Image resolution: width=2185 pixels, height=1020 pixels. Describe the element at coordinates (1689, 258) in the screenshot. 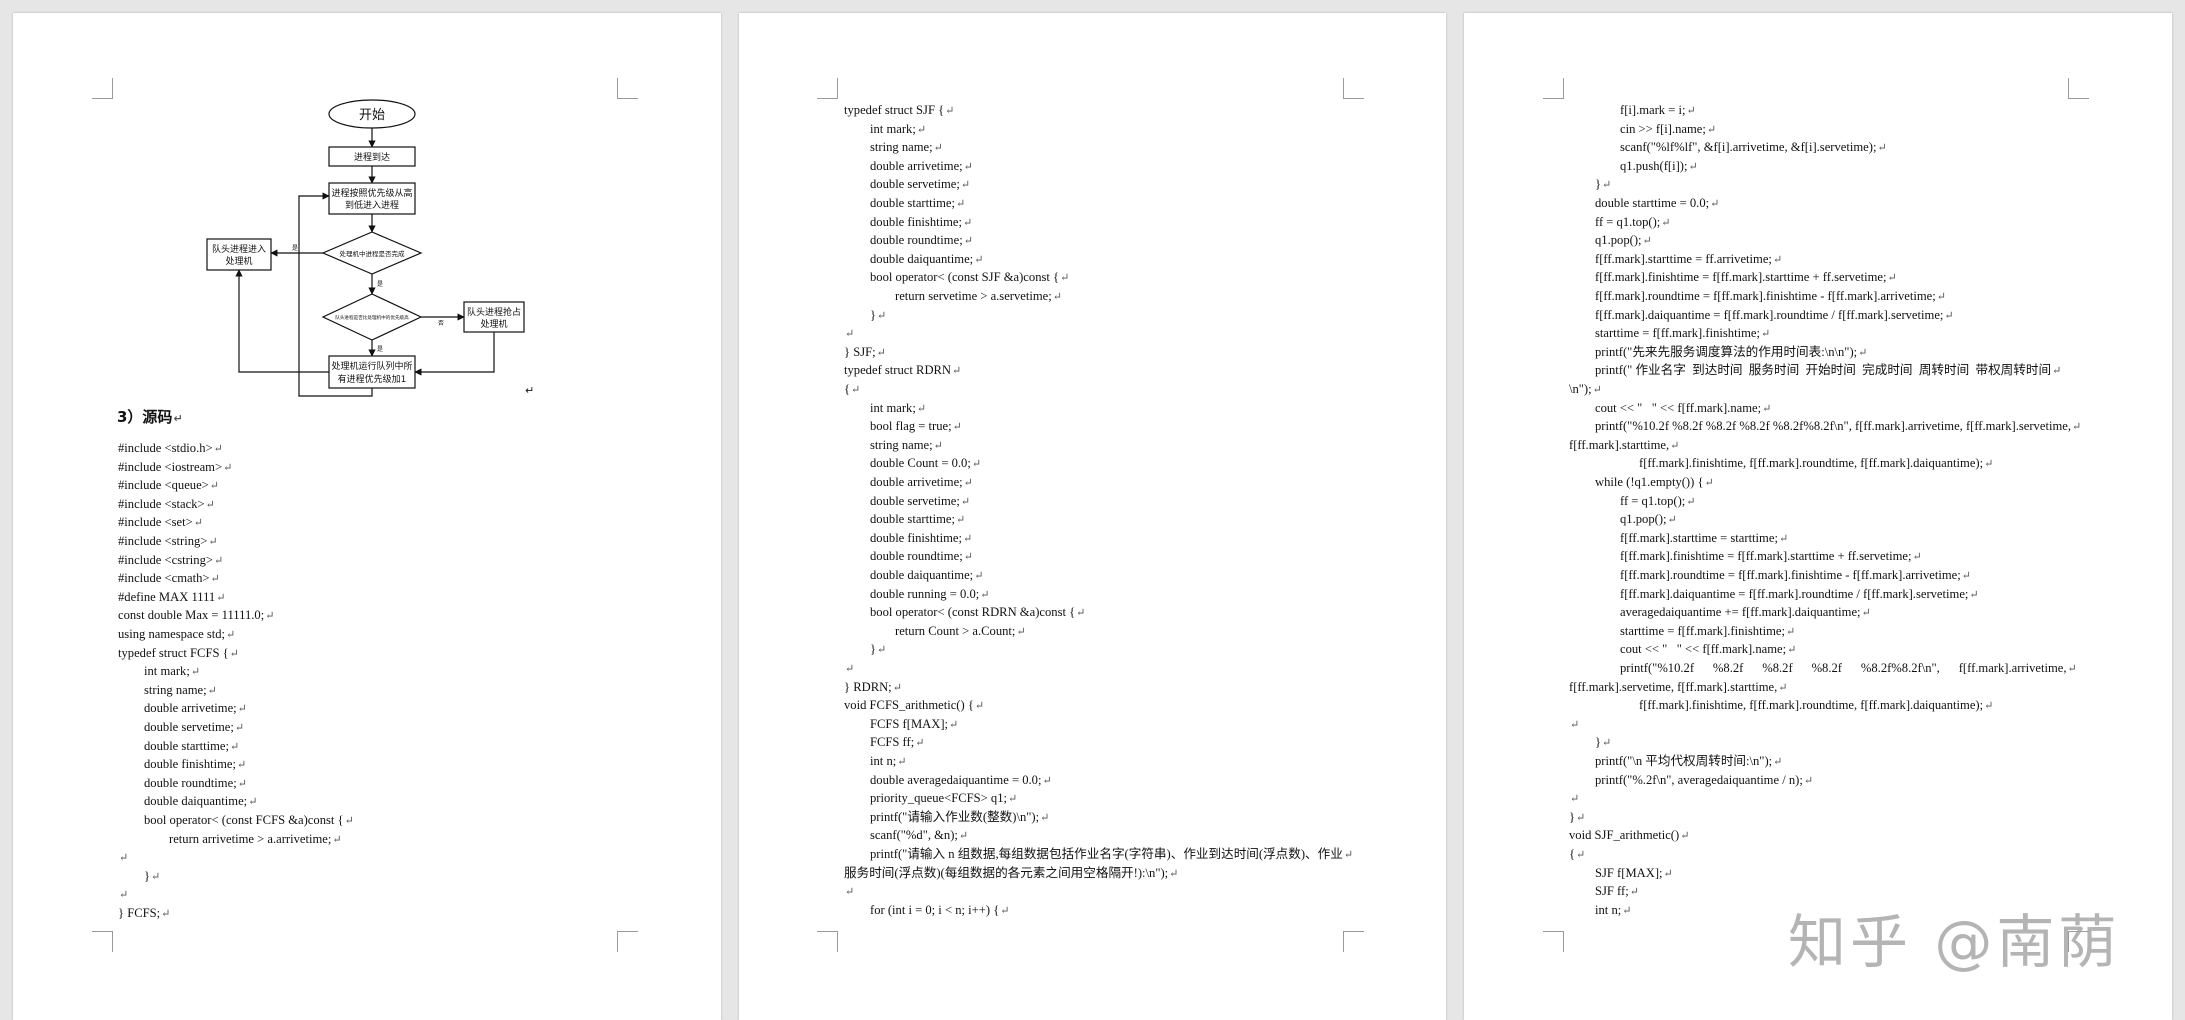

I see `code-line: f[ff.mark].starttime = ff.arrivetime;↵` at that location.